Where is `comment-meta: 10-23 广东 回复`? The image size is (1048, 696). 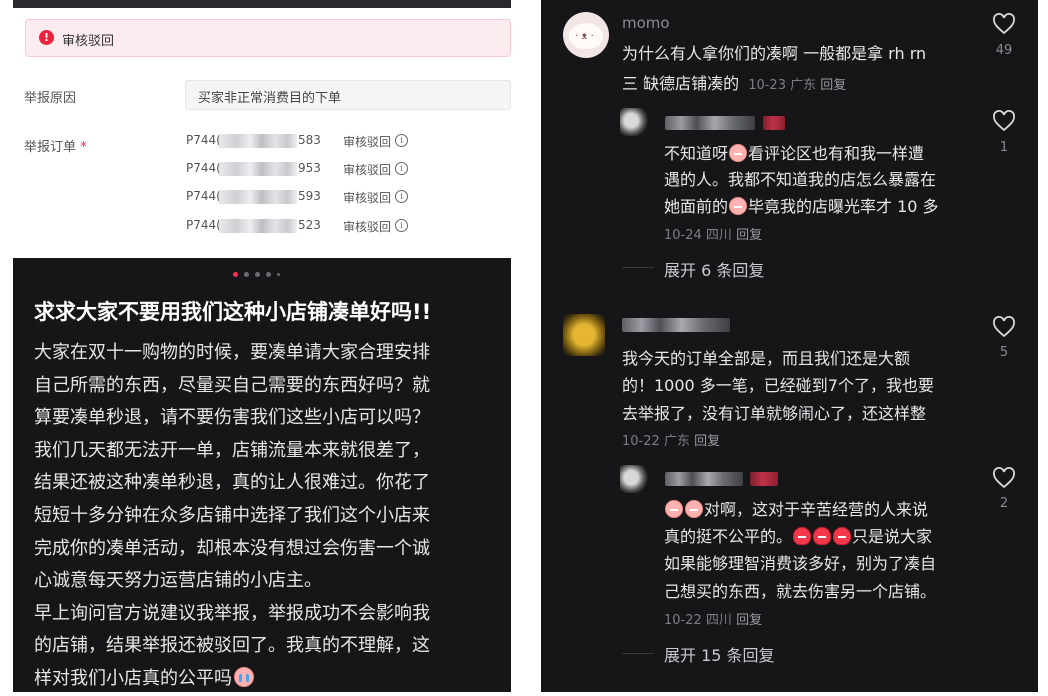 comment-meta: 10-23 广东 回复 is located at coordinates (797, 85).